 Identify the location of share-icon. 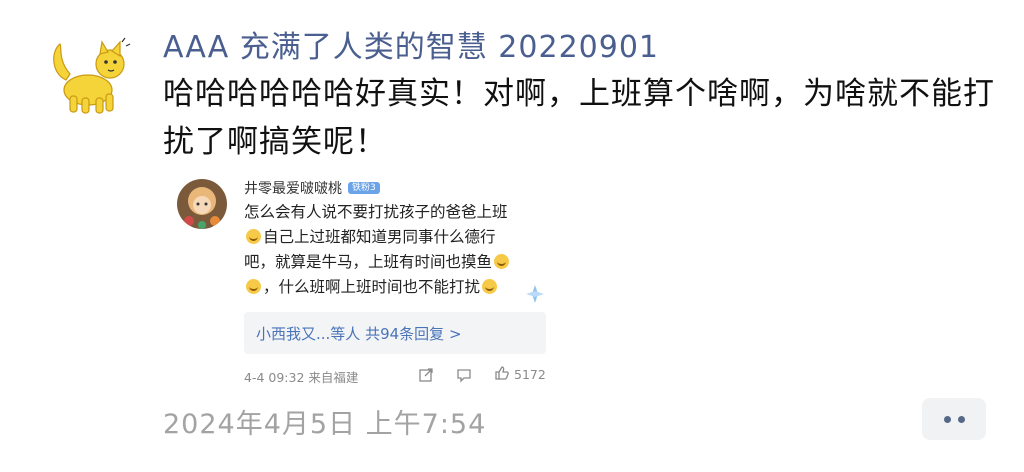
(426, 375).